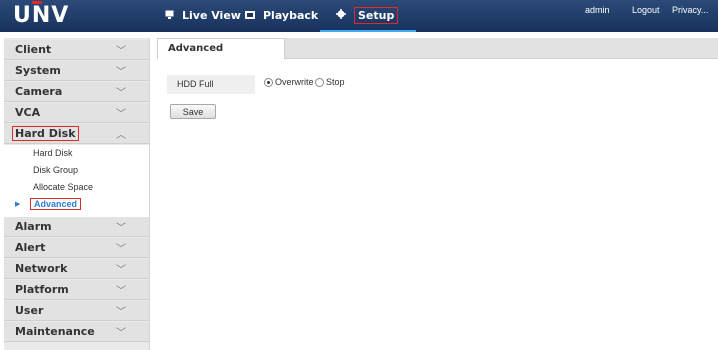  I want to click on film-icon, so click(250, 15).